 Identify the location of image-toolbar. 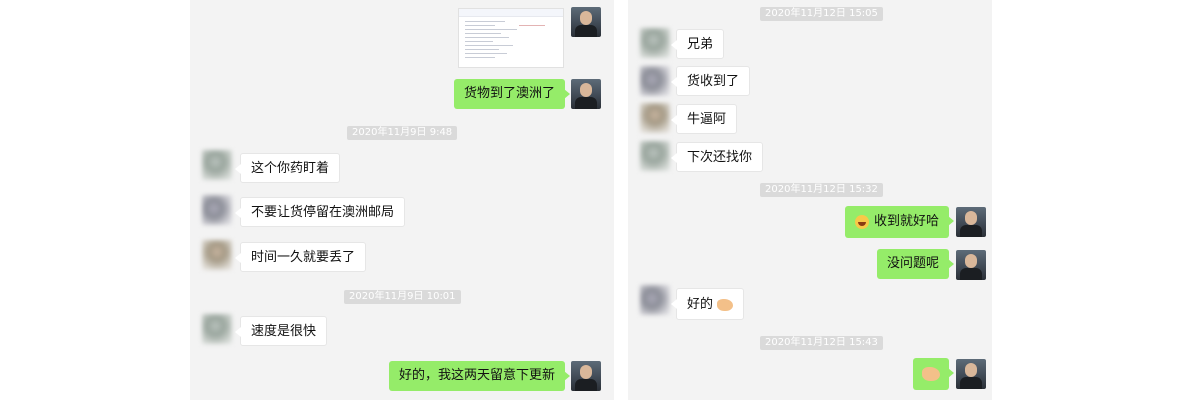
(511, 13).